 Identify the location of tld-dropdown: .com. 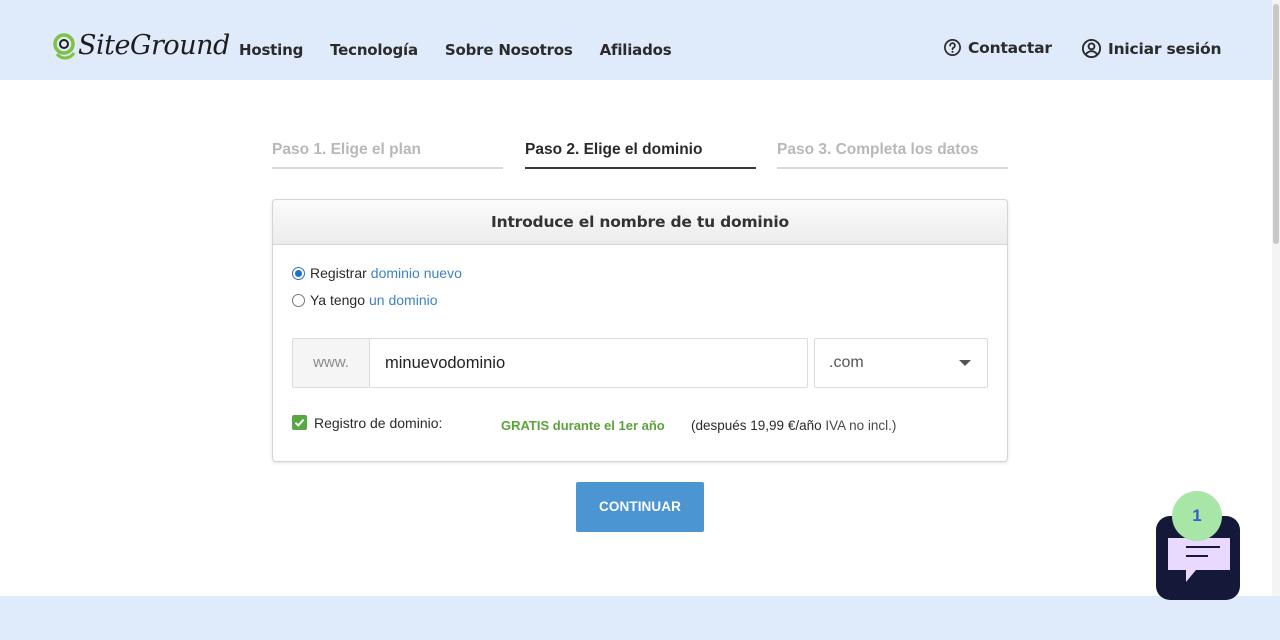
(901, 363).